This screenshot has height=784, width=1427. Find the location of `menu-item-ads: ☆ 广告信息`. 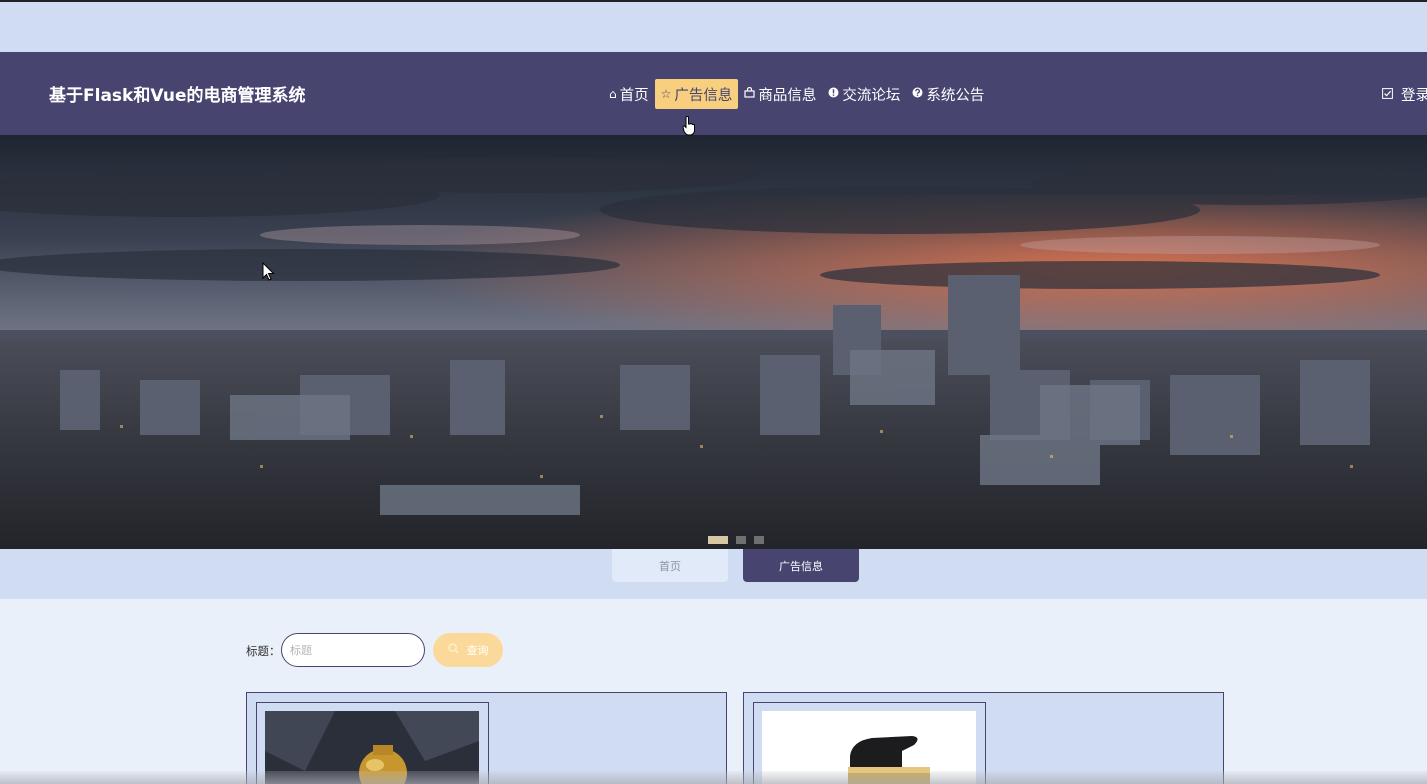

menu-item-ads: ☆ 广告信息 is located at coordinates (696, 94).